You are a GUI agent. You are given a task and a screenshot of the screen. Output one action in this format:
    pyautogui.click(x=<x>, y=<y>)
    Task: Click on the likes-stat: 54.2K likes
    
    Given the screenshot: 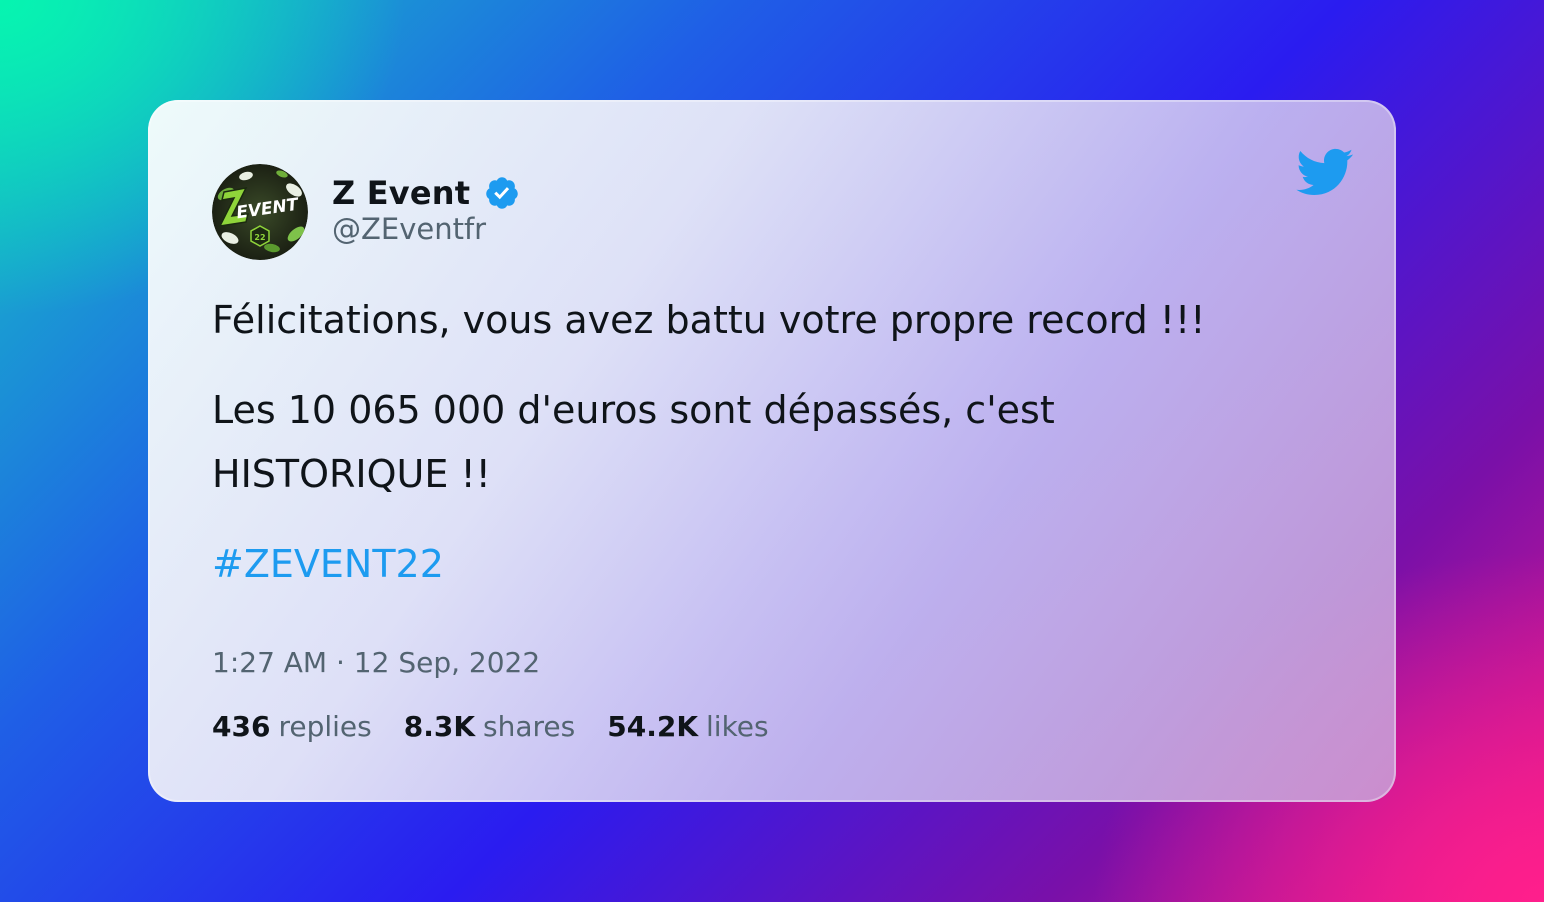 What is the action you would take?
    pyautogui.click(x=687, y=726)
    